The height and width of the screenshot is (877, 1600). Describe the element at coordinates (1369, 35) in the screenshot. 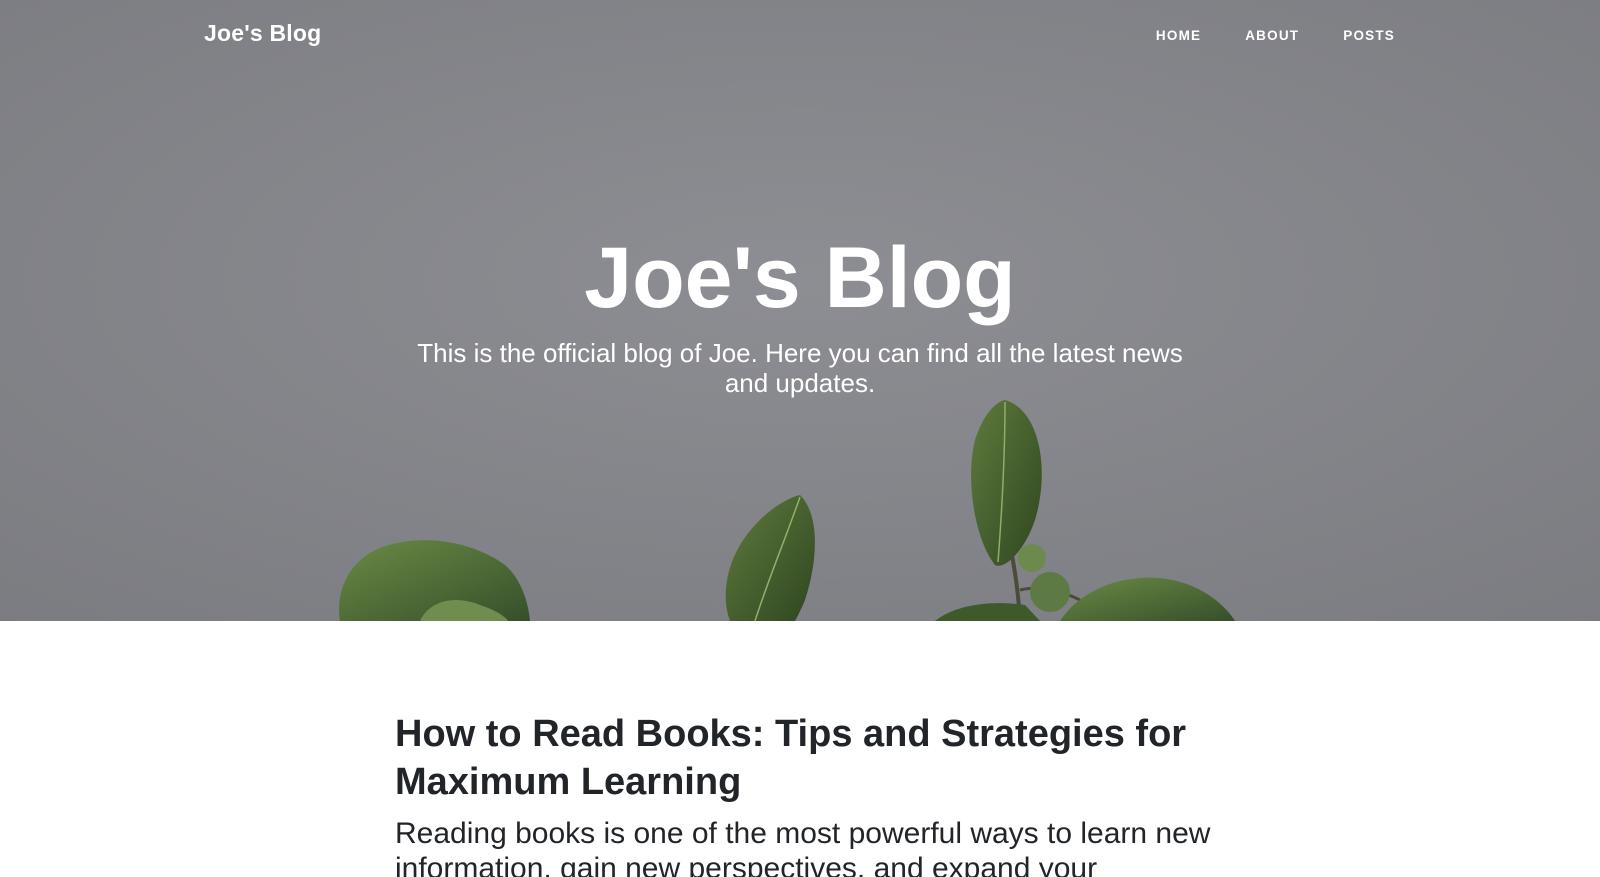

I see `nav-link-posts: POSTS` at that location.